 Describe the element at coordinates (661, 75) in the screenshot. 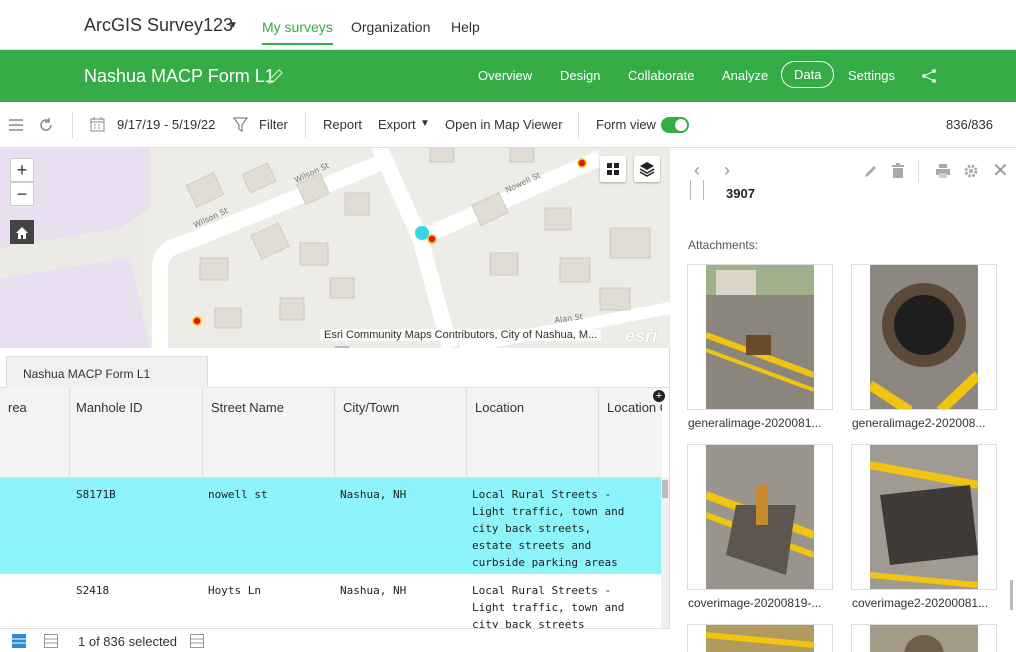

I see `tab-collaborate: Collaborate` at that location.